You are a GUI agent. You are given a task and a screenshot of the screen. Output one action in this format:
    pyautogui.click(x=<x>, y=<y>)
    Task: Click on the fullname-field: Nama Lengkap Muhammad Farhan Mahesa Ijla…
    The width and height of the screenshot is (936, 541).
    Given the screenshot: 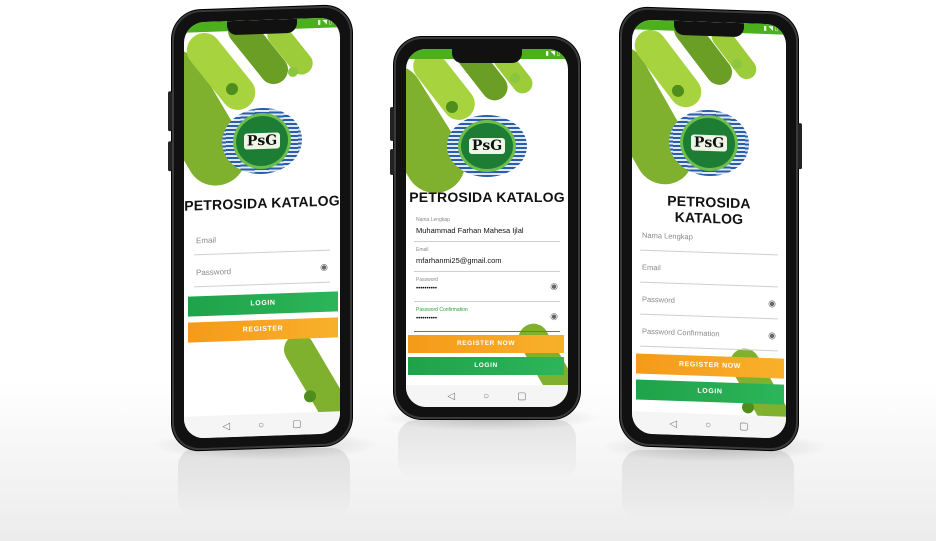 What is the action you would take?
    pyautogui.click(x=487, y=228)
    